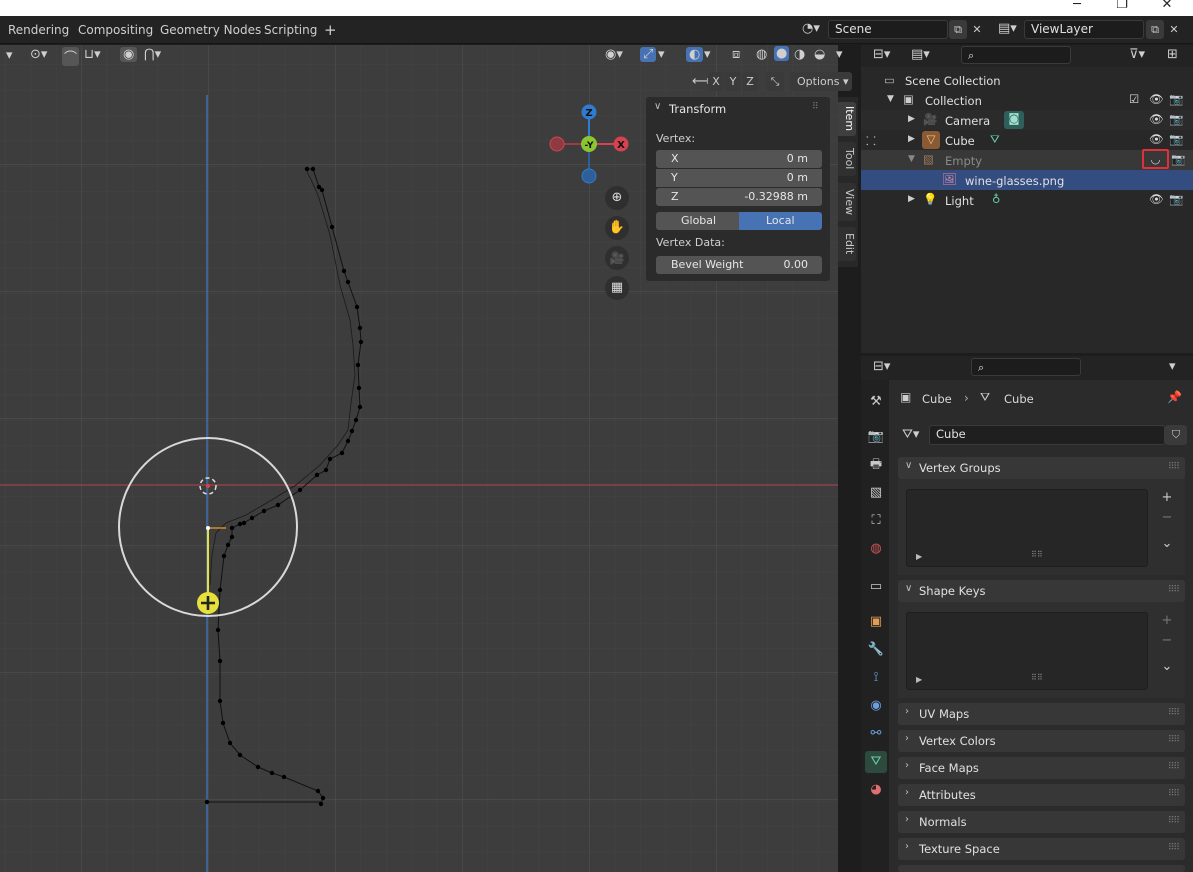 This screenshot has width=1193, height=872. What do you see at coordinates (1027, 159) in the screenshot?
I see `outliner-row-empty: ▼ ▧ Empty ◡ 📷` at bounding box center [1027, 159].